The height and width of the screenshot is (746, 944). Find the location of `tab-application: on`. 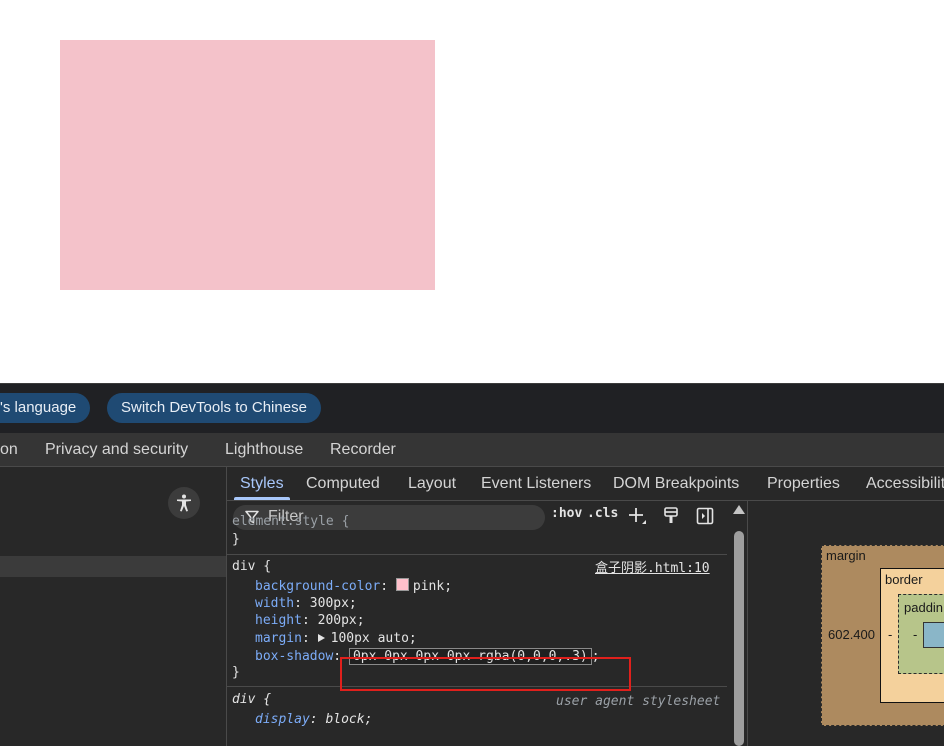

tab-application: on is located at coordinates (9, 449).